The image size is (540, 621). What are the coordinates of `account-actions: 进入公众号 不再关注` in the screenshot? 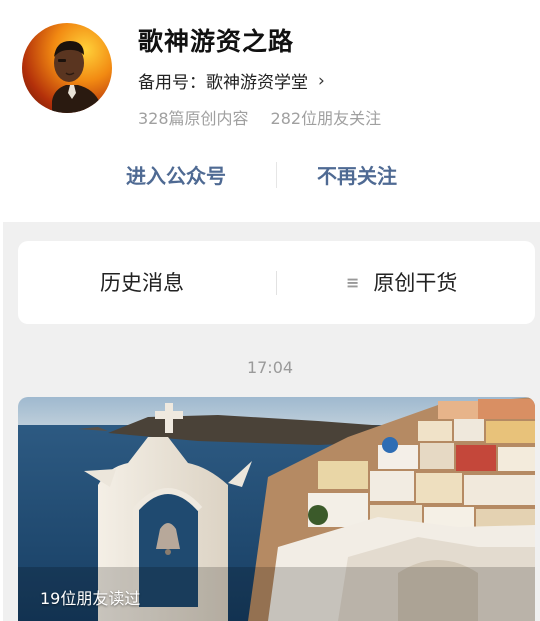 It's located at (270, 175).